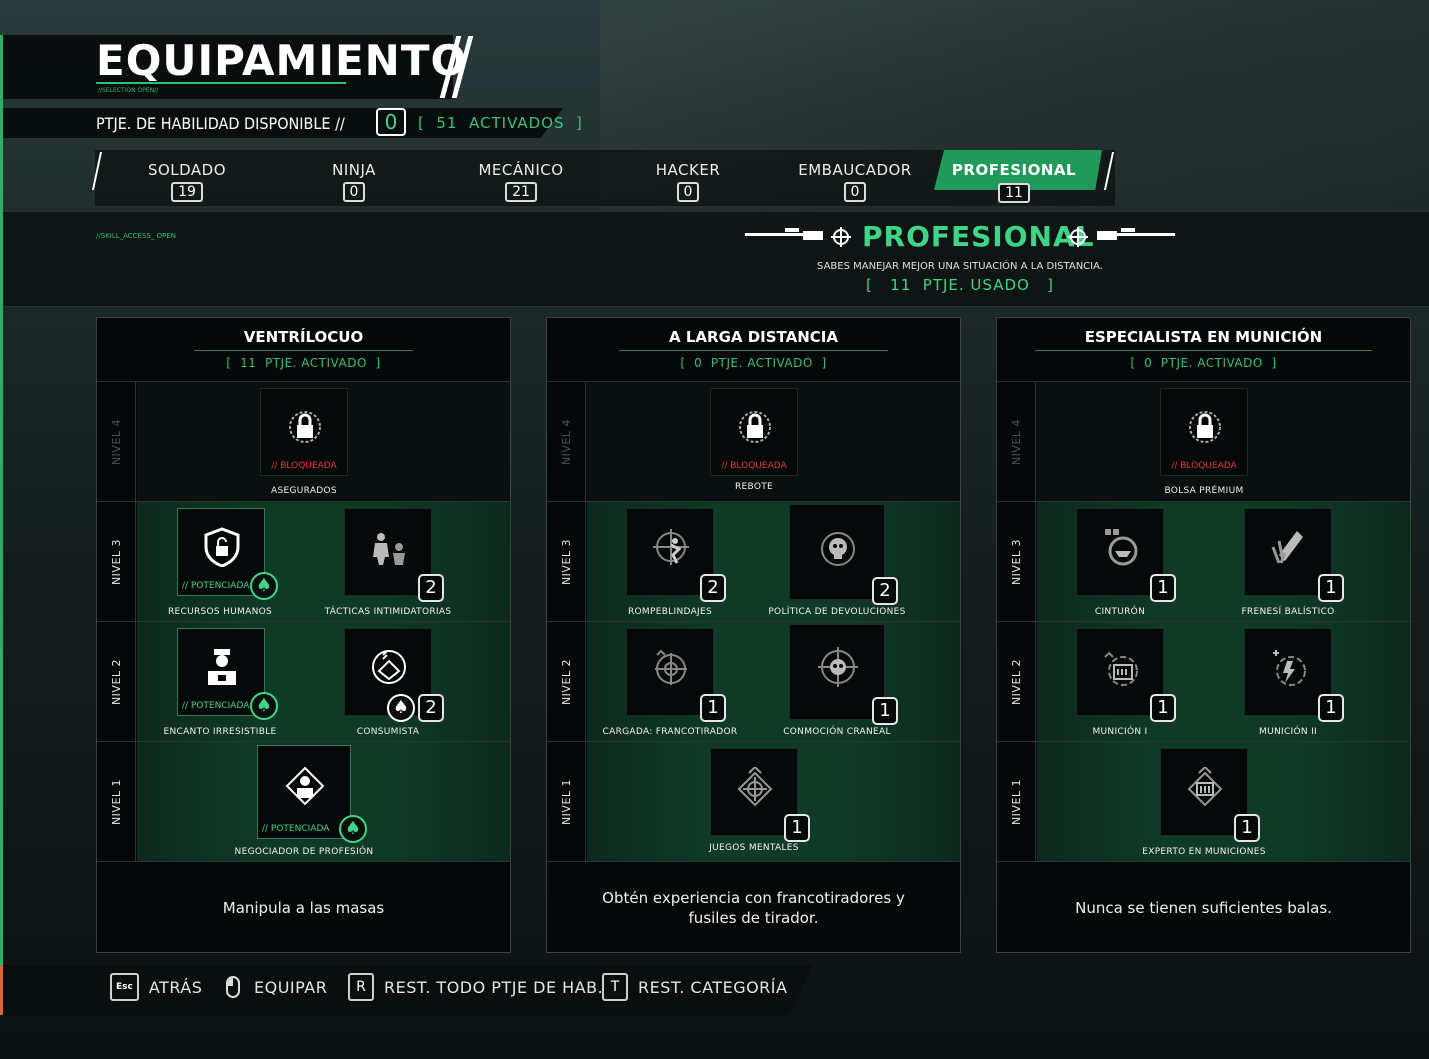 This screenshot has height=1059, width=1429. I want to click on tab-soldado: SOLDADO 19, so click(187, 178).